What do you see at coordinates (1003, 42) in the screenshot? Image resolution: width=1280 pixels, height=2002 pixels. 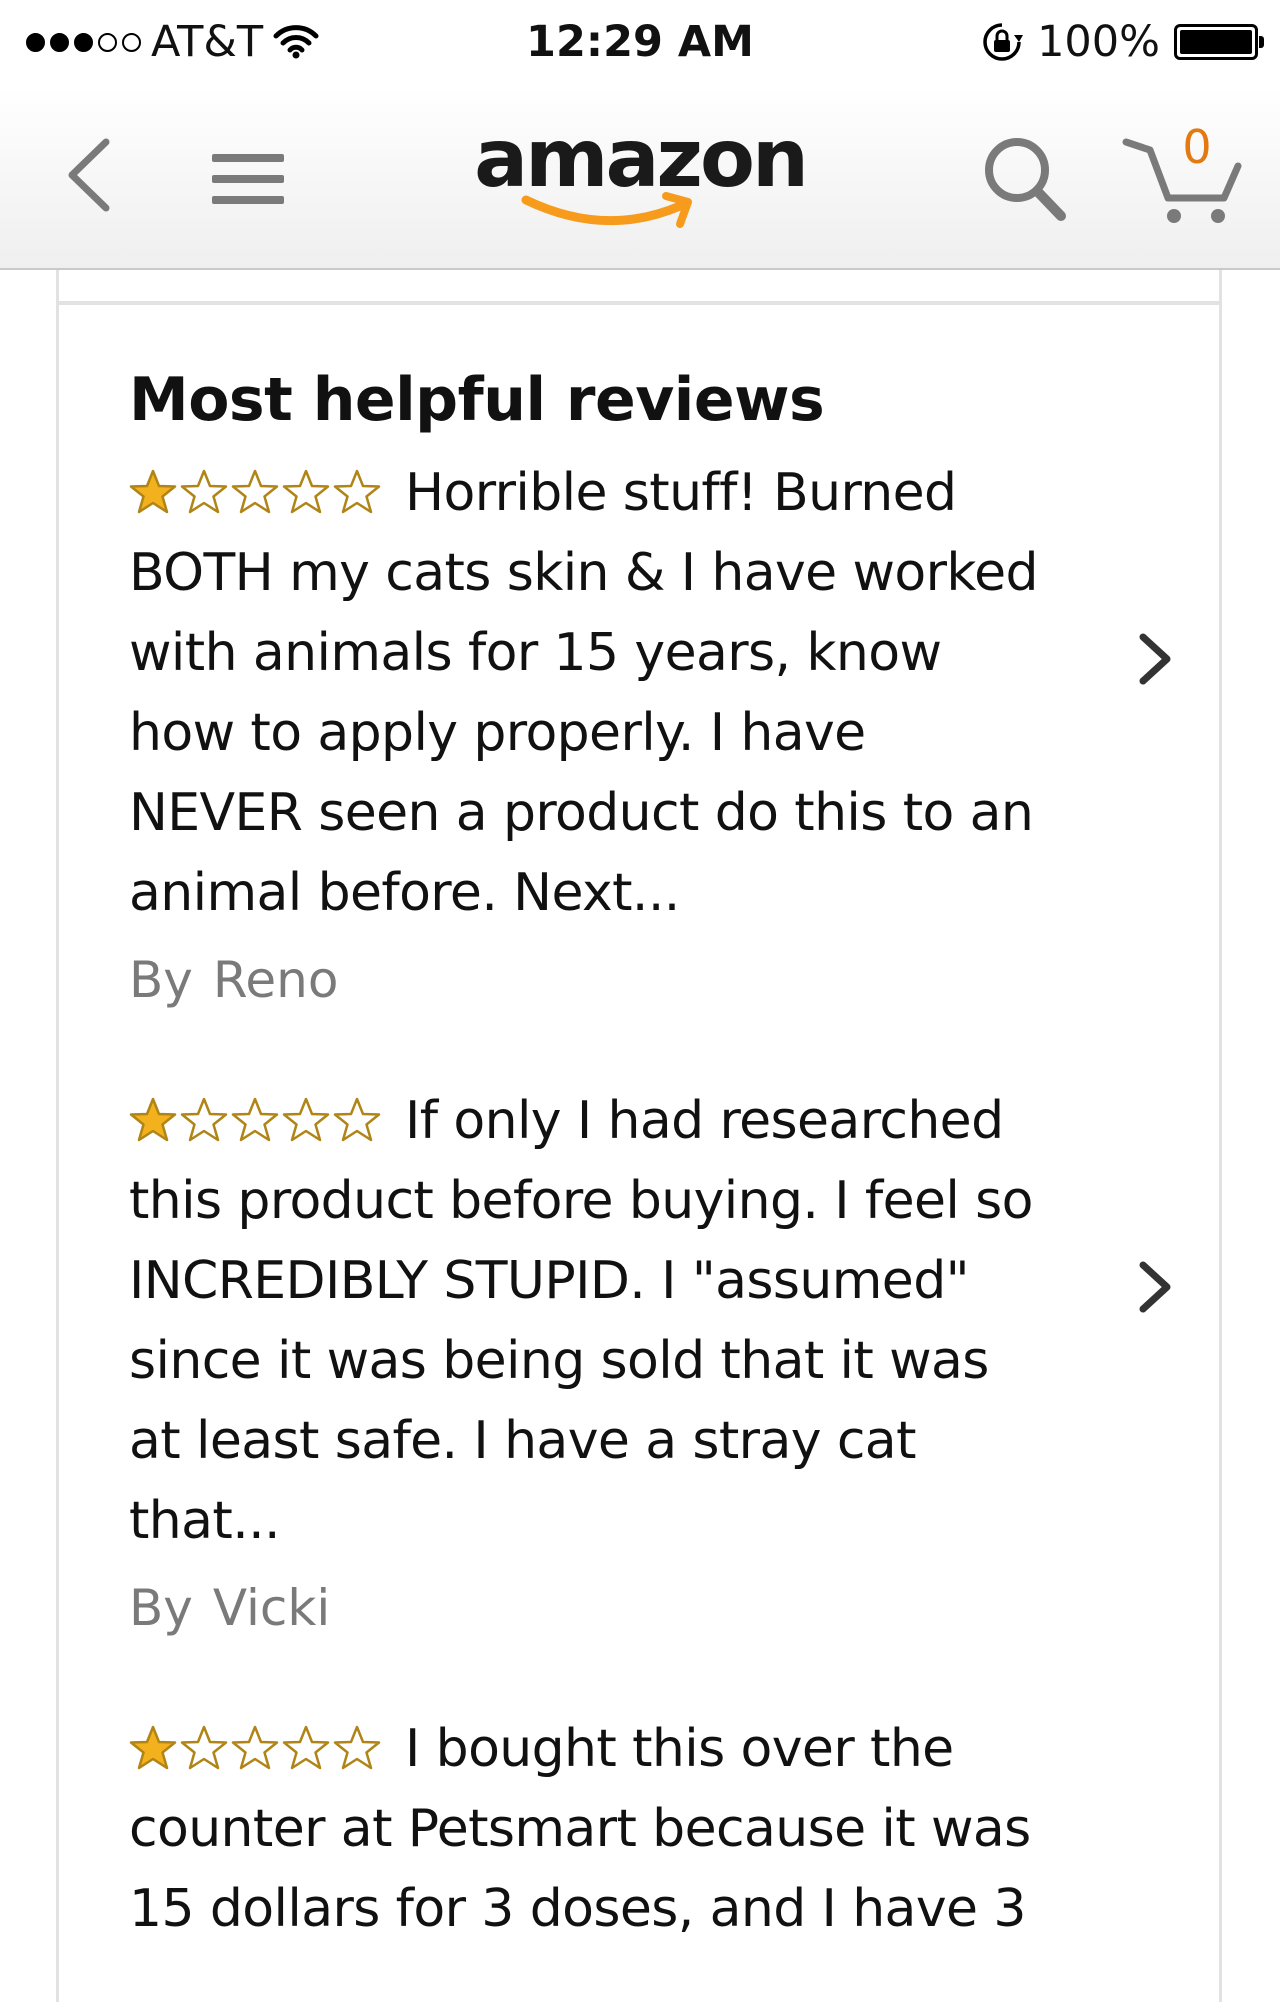 I see `rotation-lock-icon` at bounding box center [1003, 42].